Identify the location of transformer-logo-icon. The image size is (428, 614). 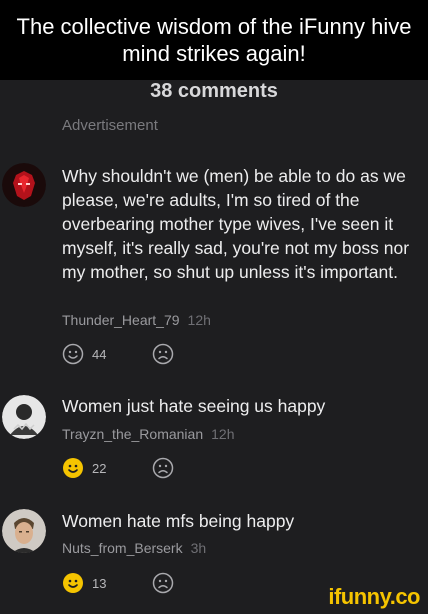
(24, 185).